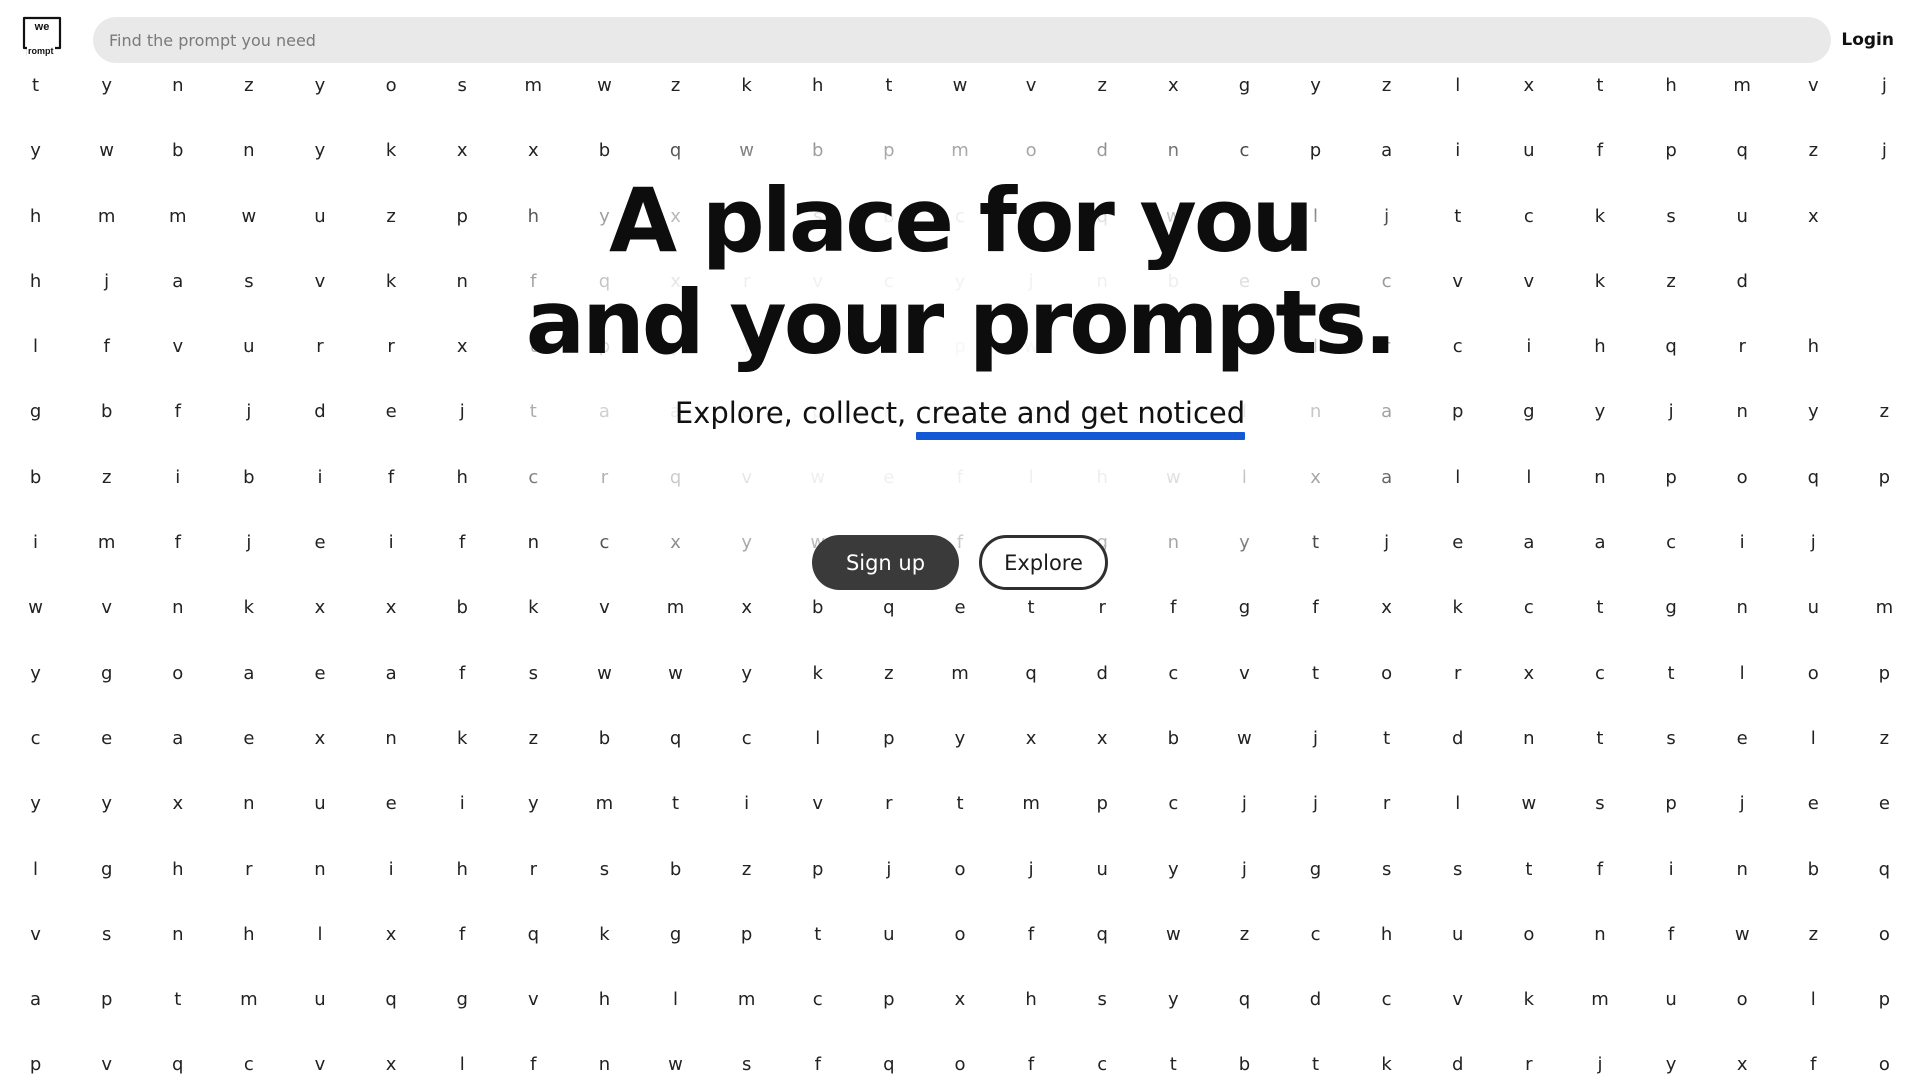  What do you see at coordinates (1043, 562) in the screenshot?
I see `explore-button: Explore` at bounding box center [1043, 562].